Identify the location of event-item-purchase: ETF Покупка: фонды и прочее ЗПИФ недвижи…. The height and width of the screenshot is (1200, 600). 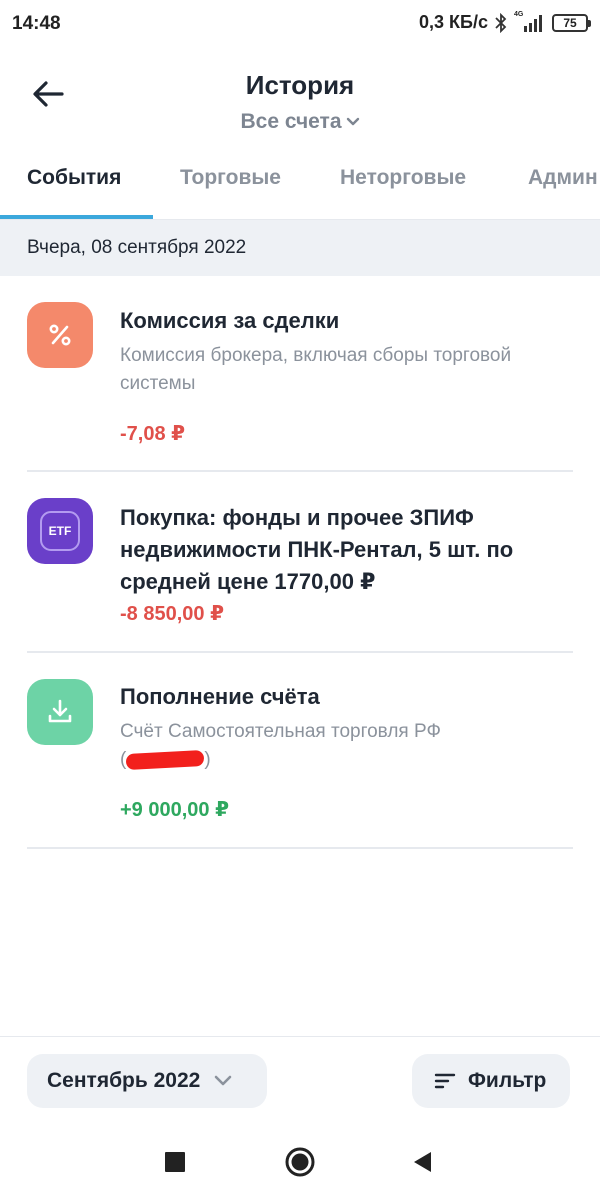
(300, 562).